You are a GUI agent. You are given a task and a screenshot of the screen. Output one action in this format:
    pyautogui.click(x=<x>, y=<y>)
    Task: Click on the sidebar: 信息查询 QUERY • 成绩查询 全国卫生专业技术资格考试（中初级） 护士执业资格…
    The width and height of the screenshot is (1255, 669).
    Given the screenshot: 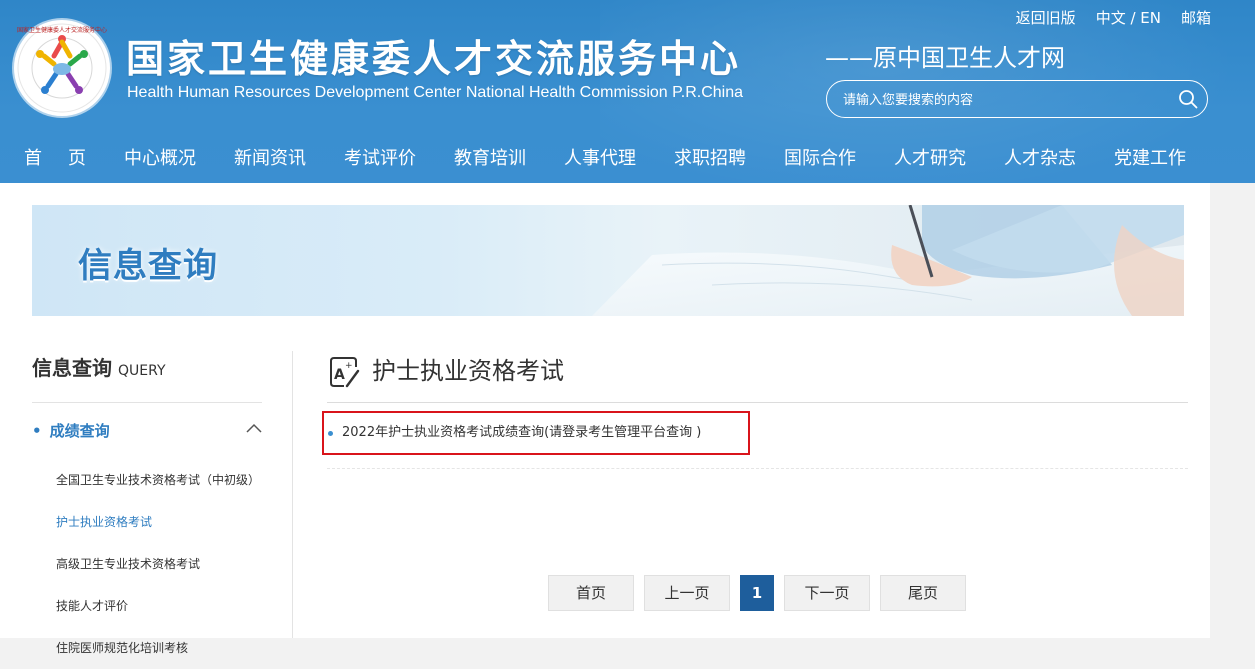 What is the action you would take?
    pyautogui.click(x=147, y=508)
    